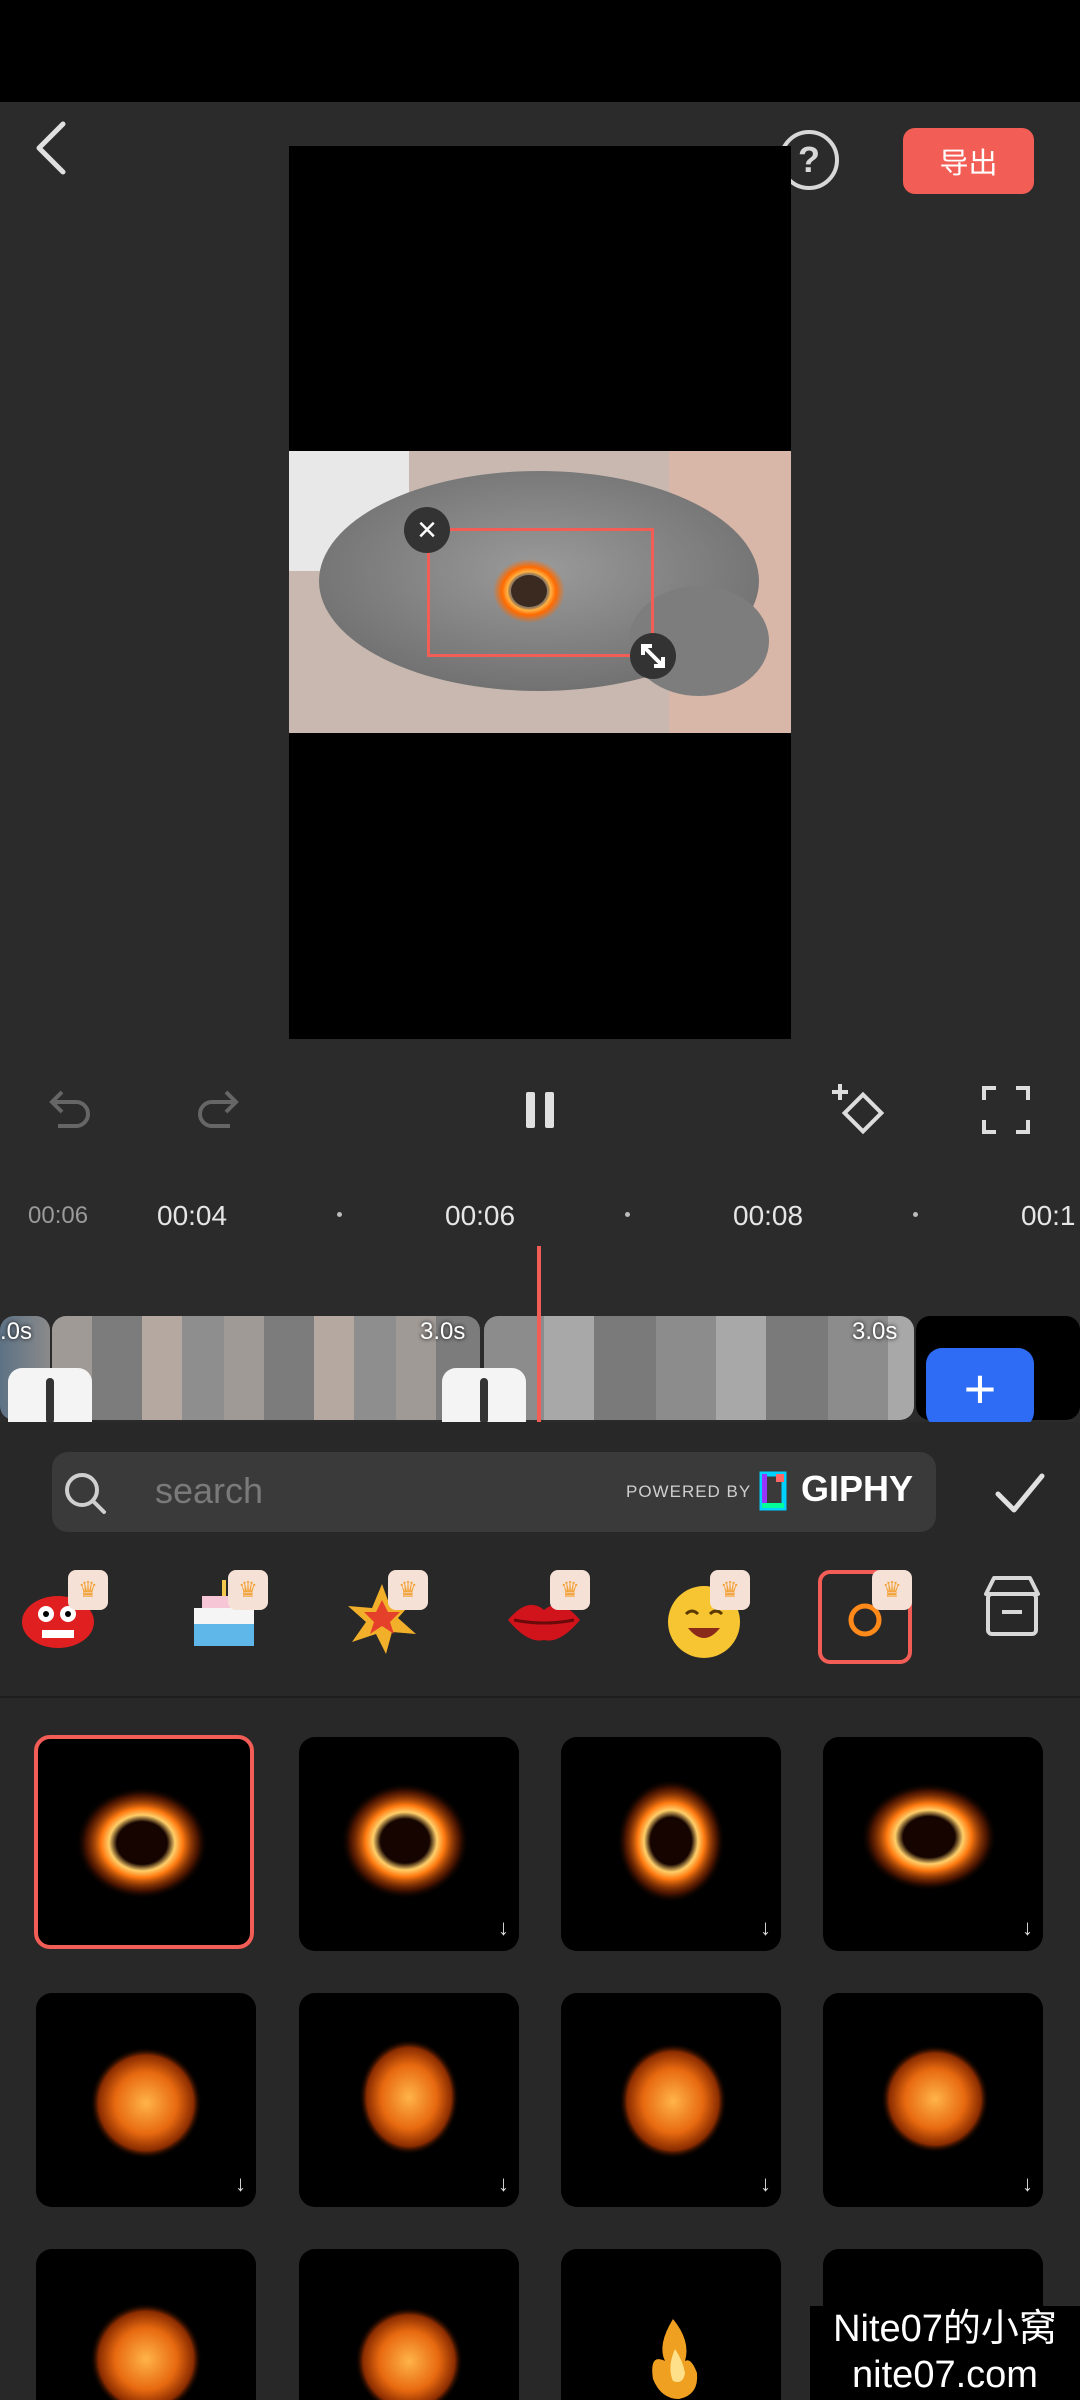 This screenshot has height=2400, width=1080. I want to click on current-time: 00:06, so click(58, 1215).